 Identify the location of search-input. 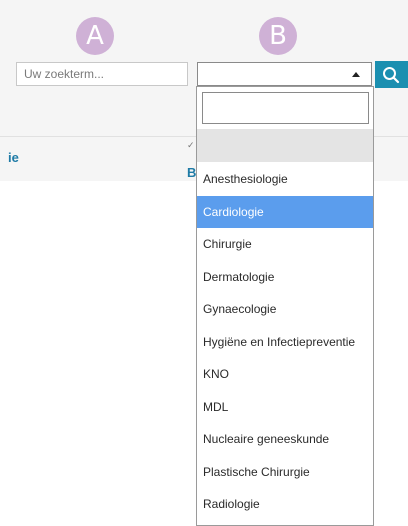
(102, 74).